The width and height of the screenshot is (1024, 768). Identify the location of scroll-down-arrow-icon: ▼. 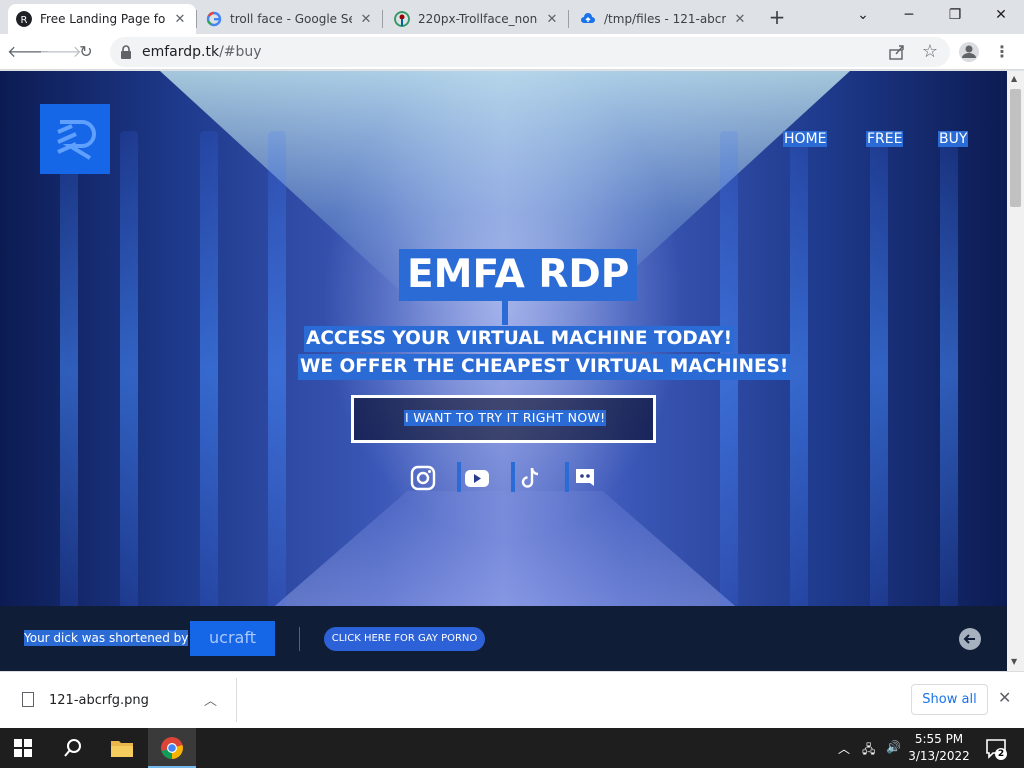
(1014, 661).